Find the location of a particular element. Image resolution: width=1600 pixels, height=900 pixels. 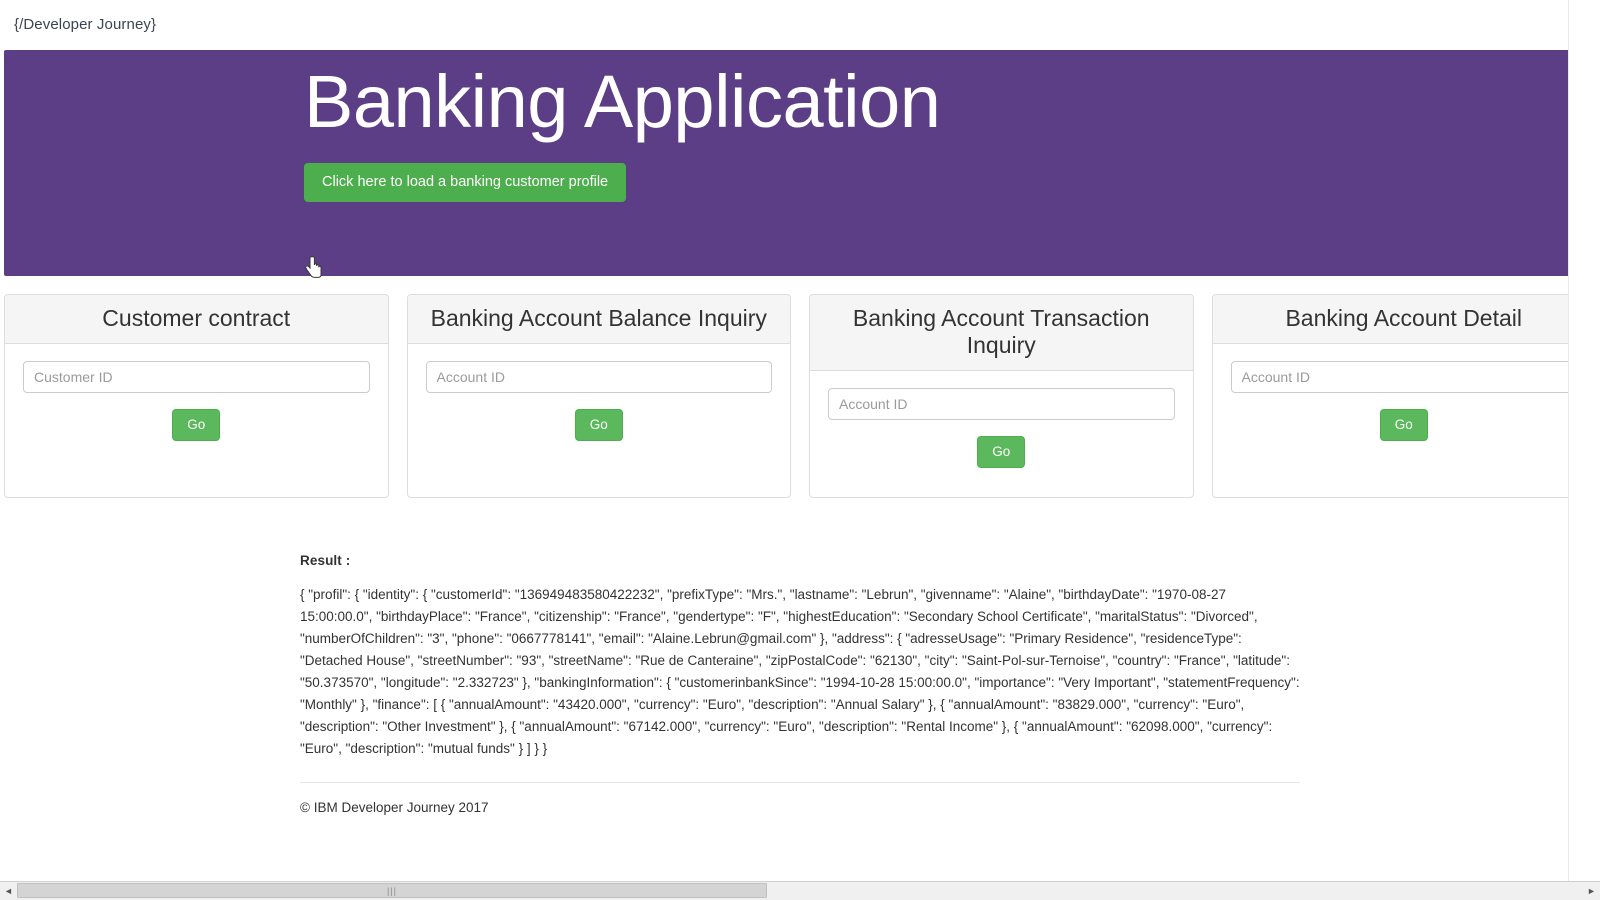

panel-banking-account-transaction-inquiry: Banking Account Transaction Inquiry Go is located at coordinates (1001, 396).